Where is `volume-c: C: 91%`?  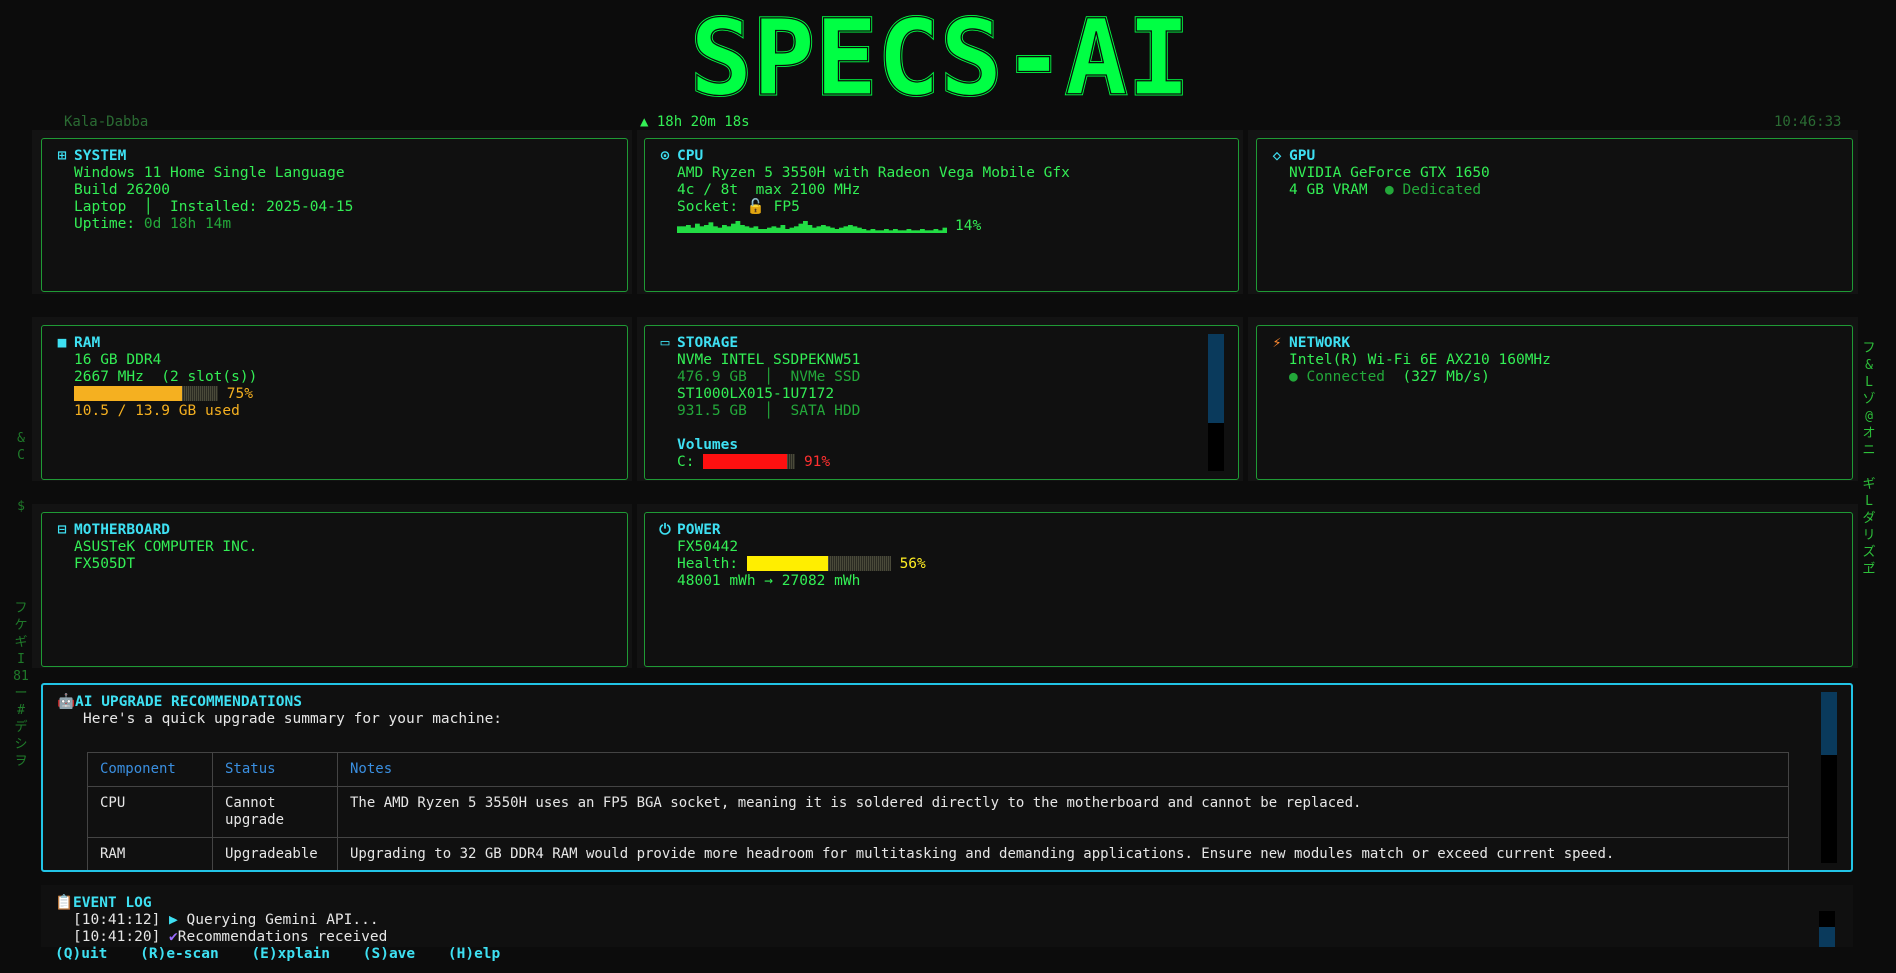 volume-c: C: 91% is located at coordinates (941, 462).